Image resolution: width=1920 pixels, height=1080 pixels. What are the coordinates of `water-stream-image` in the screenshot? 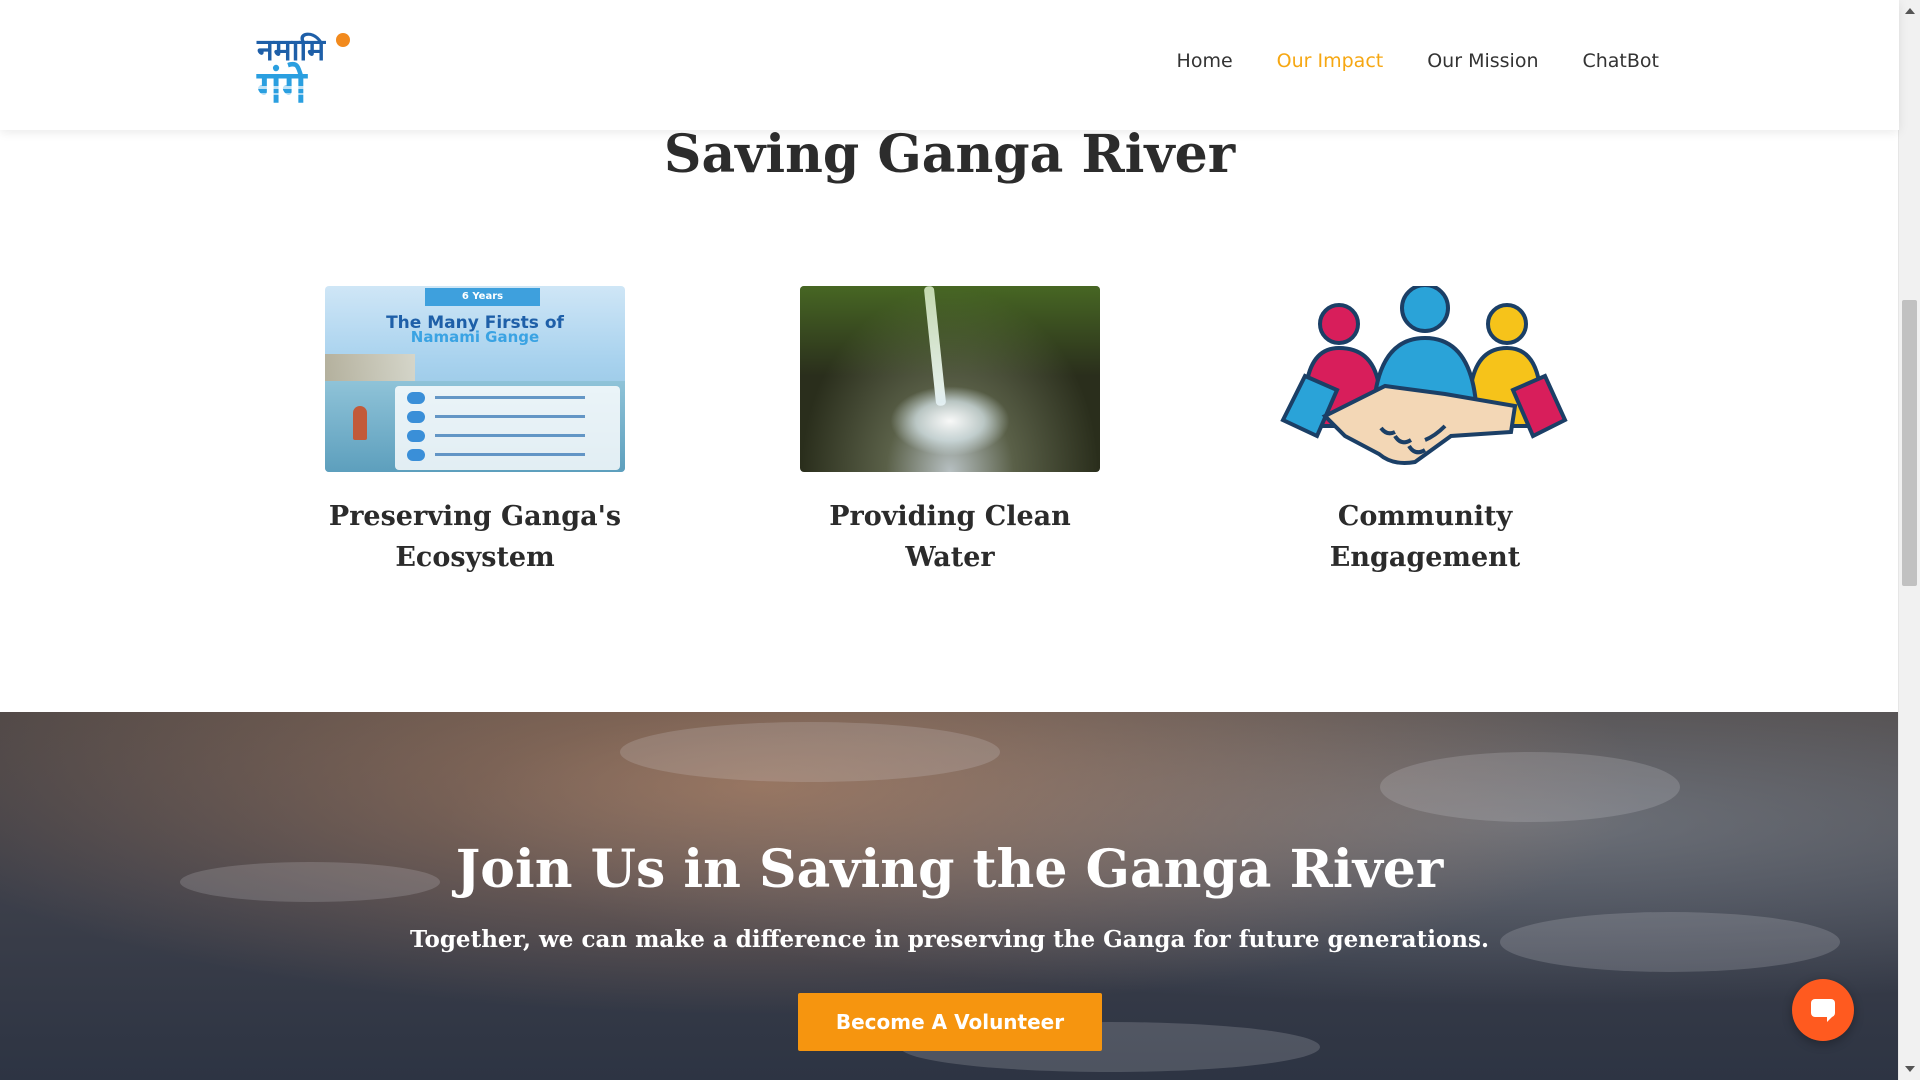 It's located at (950, 379).